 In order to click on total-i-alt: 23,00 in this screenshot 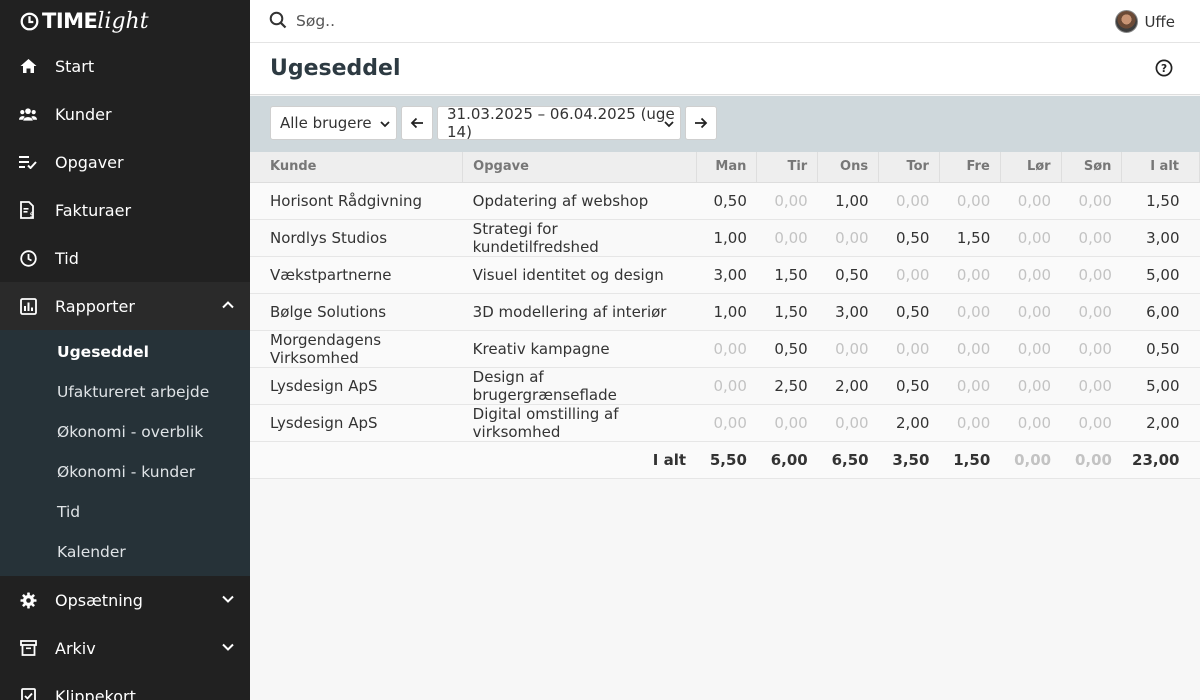, I will do `click(1160, 460)`.